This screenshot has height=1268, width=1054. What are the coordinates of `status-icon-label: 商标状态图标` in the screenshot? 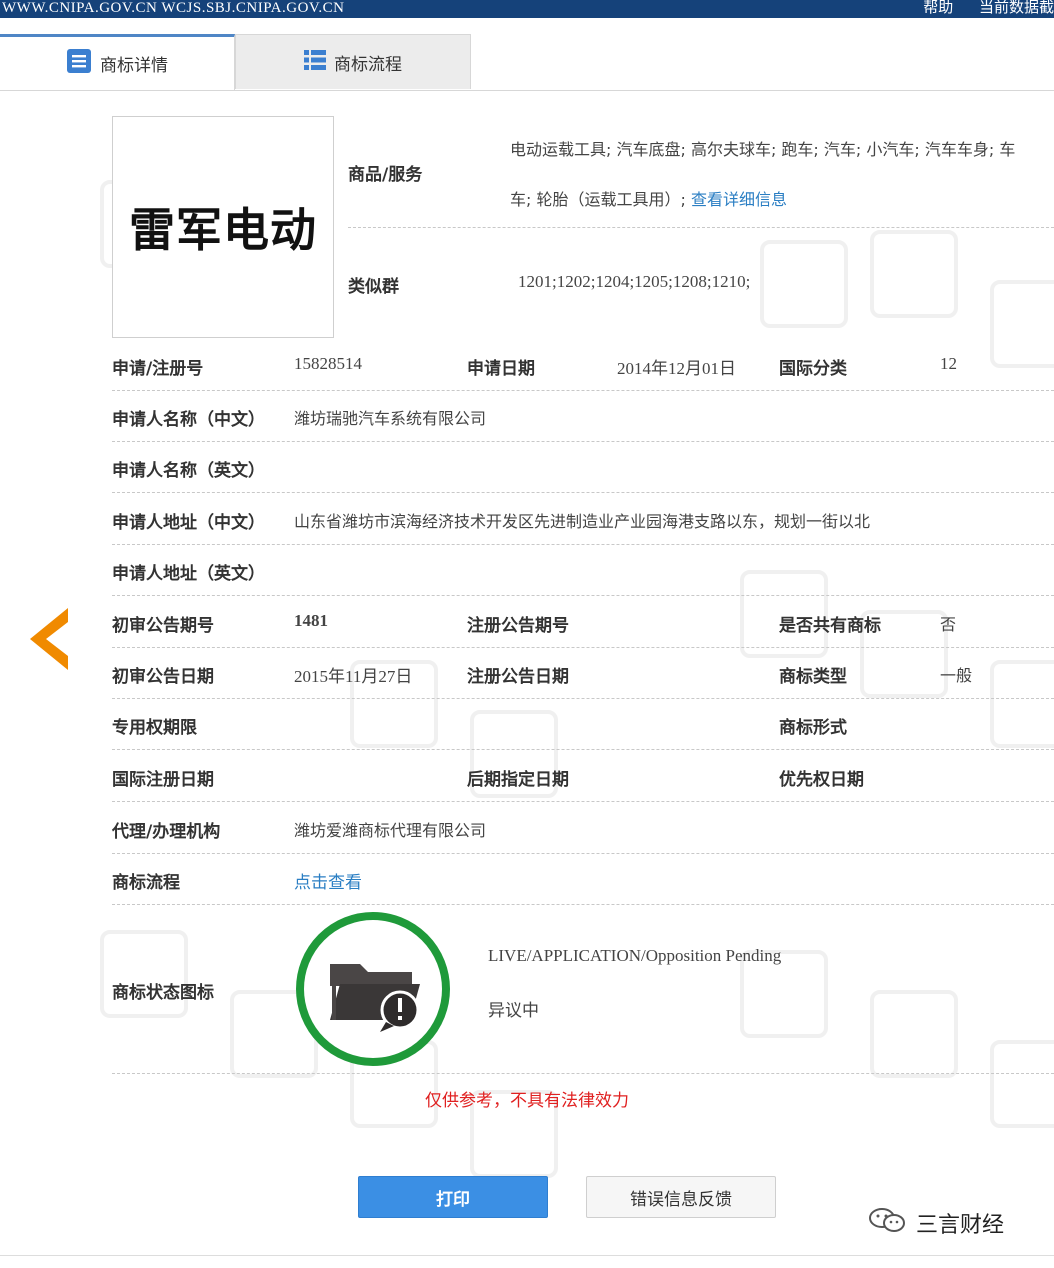 It's located at (163, 993).